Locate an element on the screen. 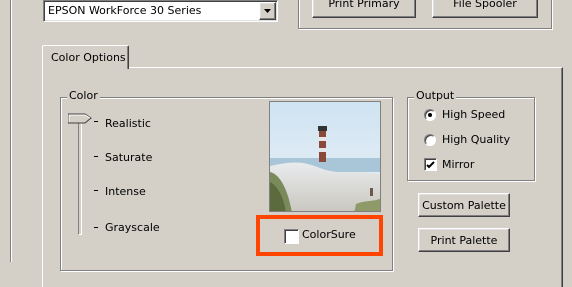 This screenshot has height=287, width=572. tab-color-options: Color Options is located at coordinates (85, 57).